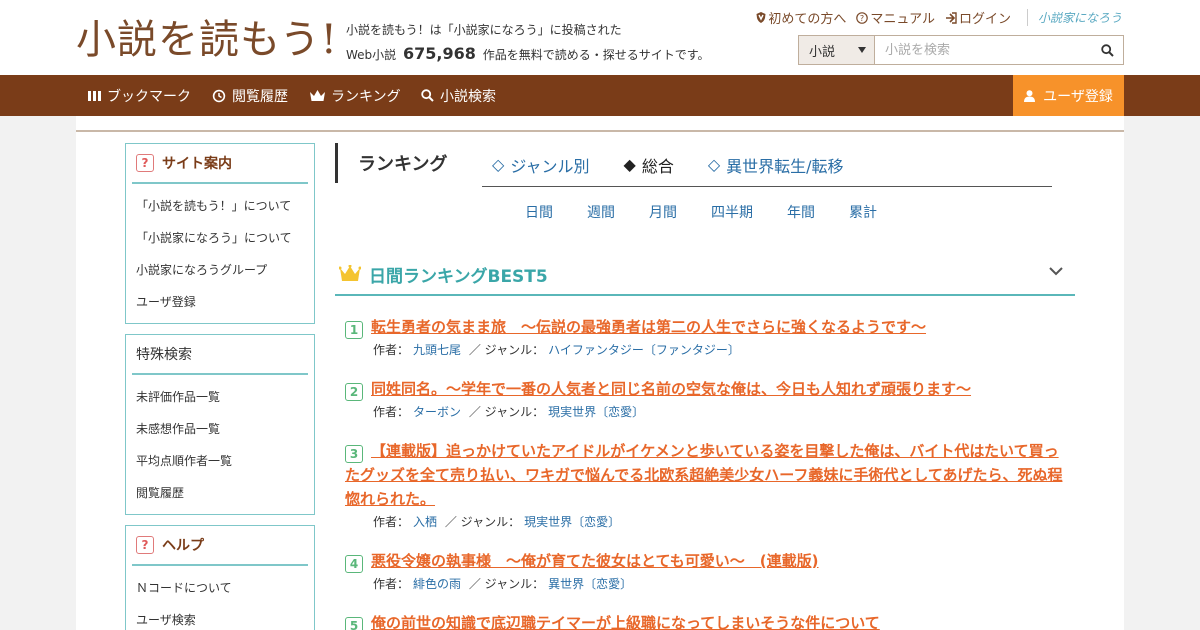 The height and width of the screenshot is (630, 1200). Describe the element at coordinates (629, 164) in the screenshot. I see `diamond-filled-icon: ◆` at that location.